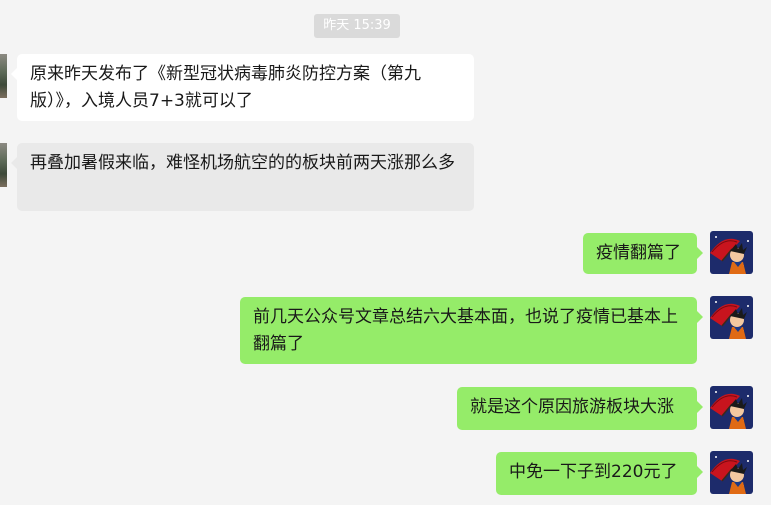  Describe the element at coordinates (599, 473) in the screenshot. I see `message-bubble-outgoing: 中免一下子到220元了` at that location.